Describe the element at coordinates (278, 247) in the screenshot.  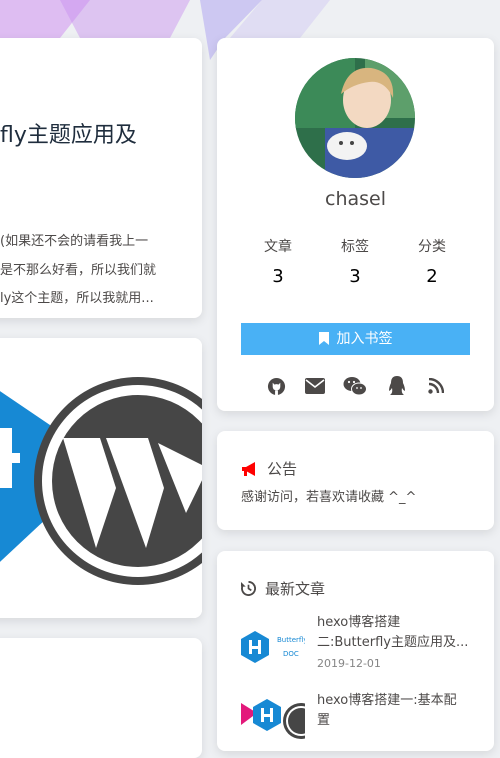
I see `stat-label: 文章` at that location.